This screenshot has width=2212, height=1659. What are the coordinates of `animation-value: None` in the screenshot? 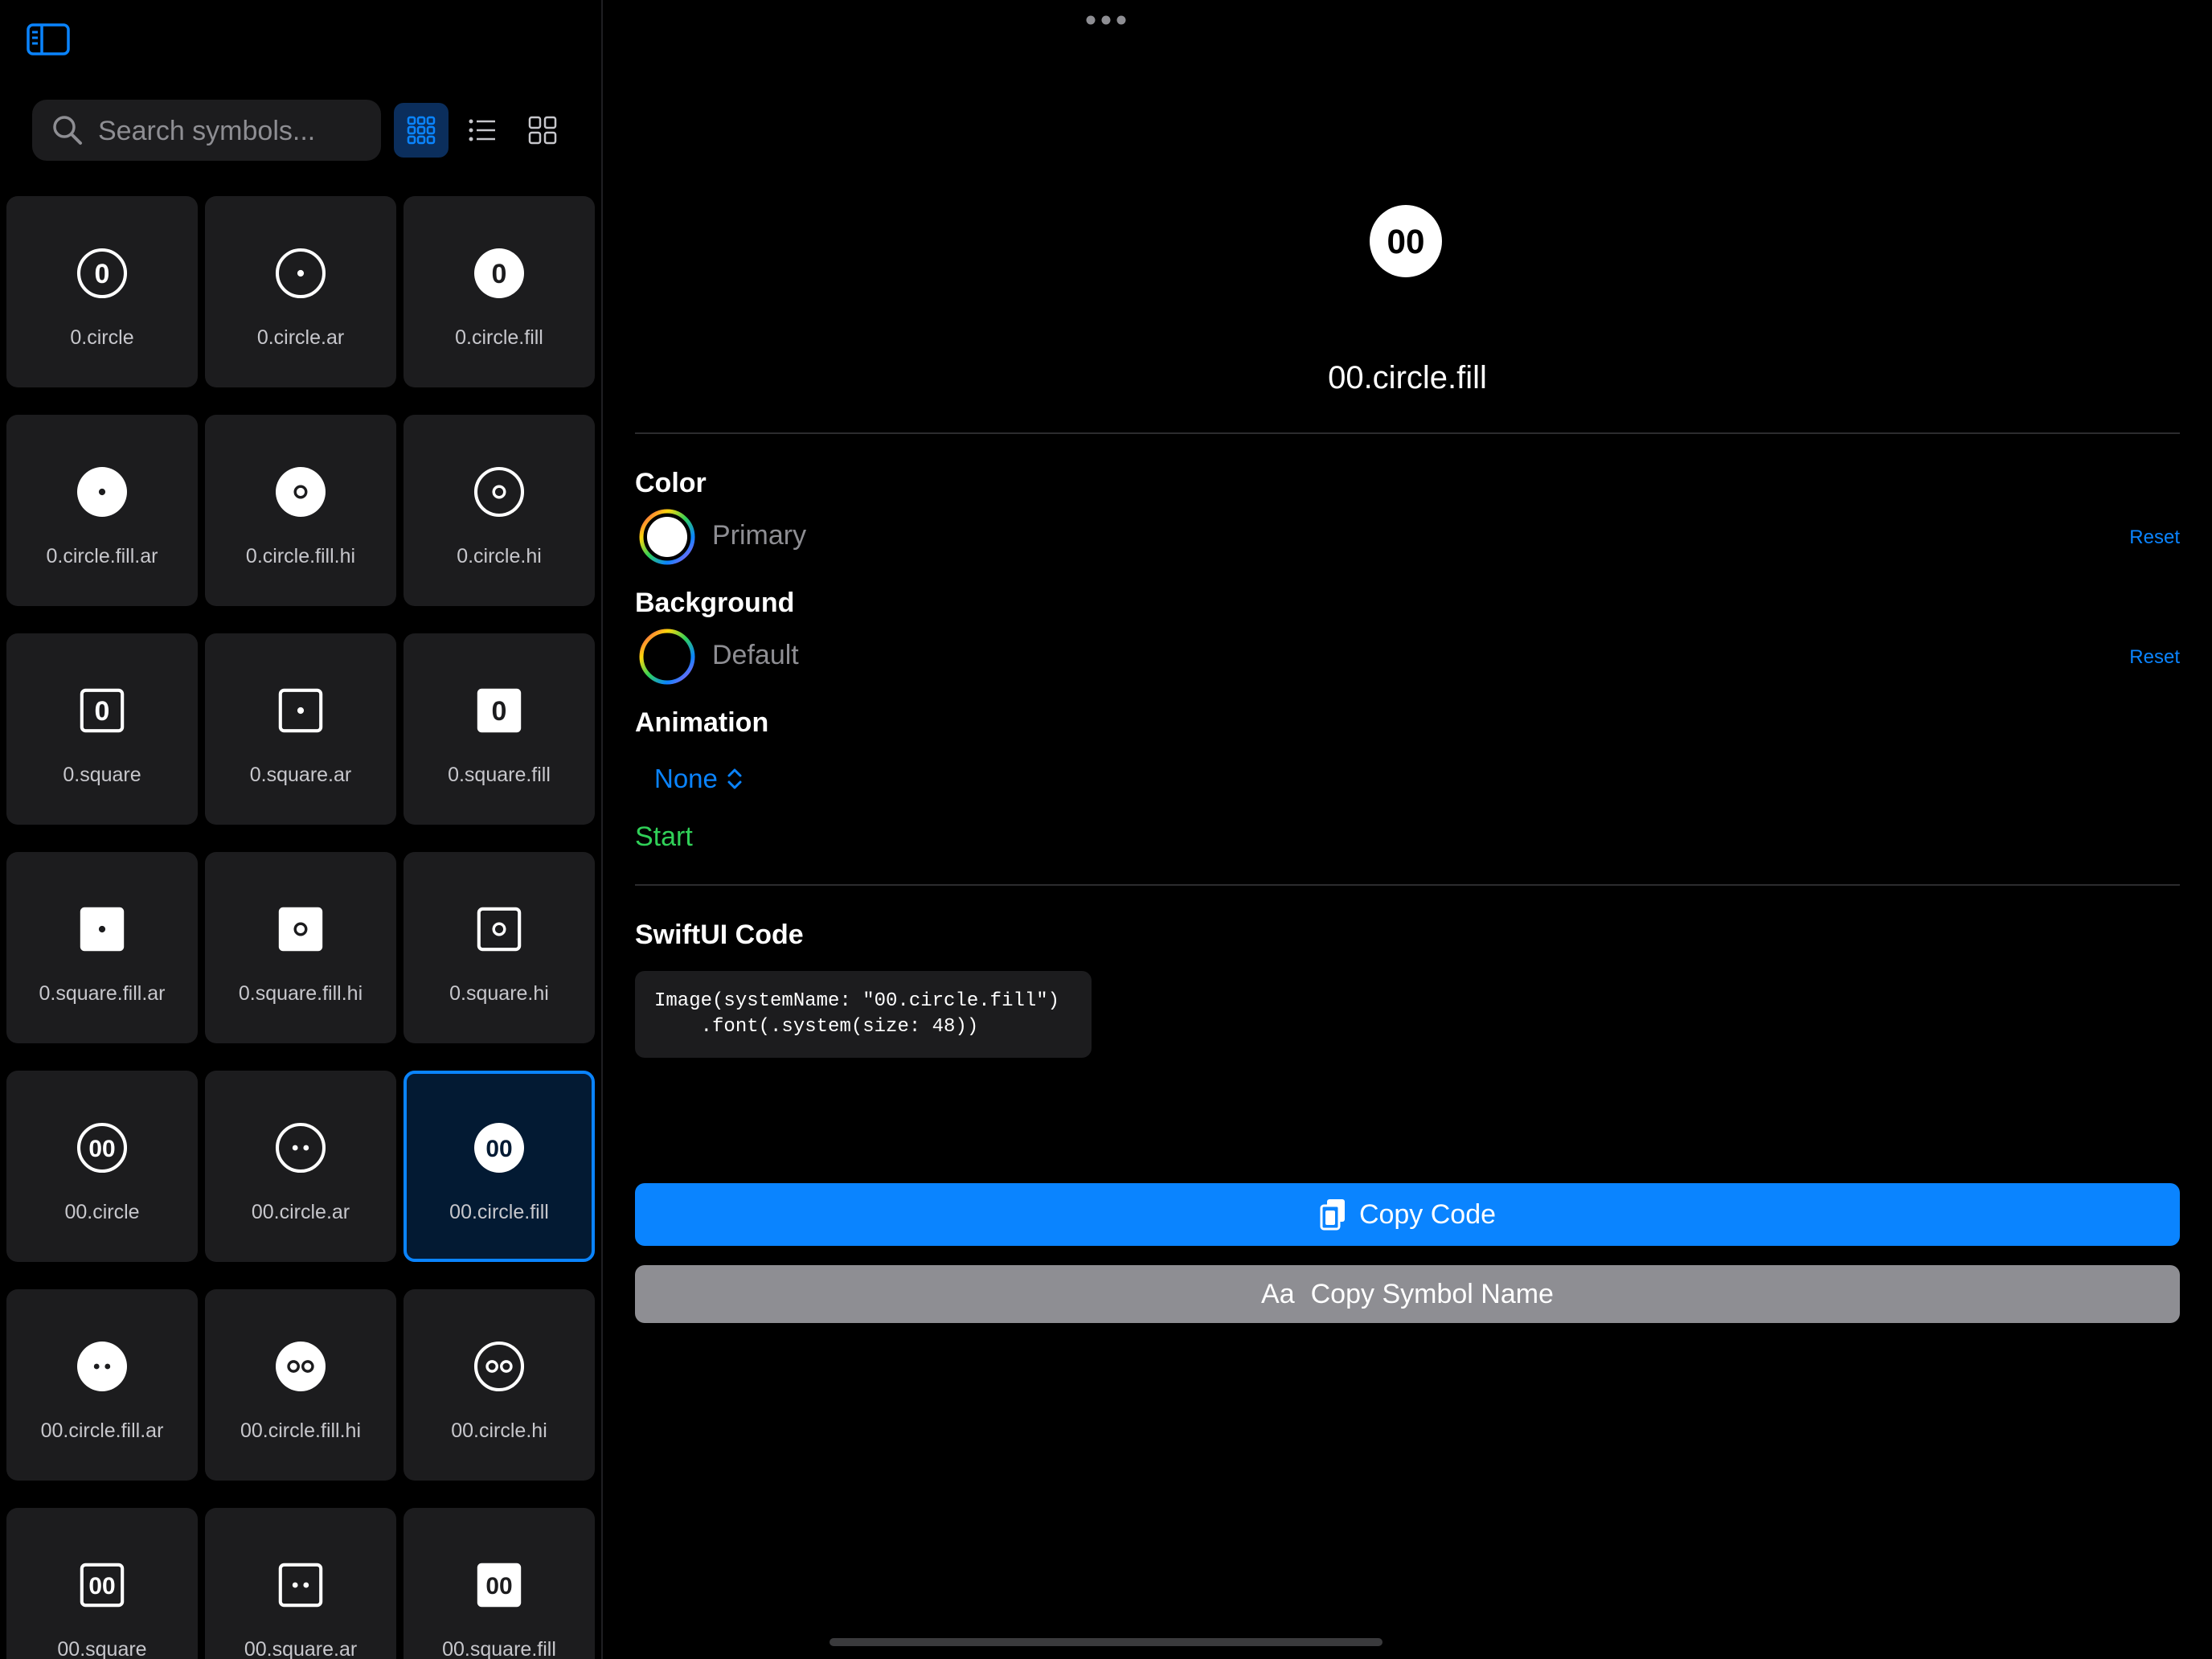 It's located at (686, 778).